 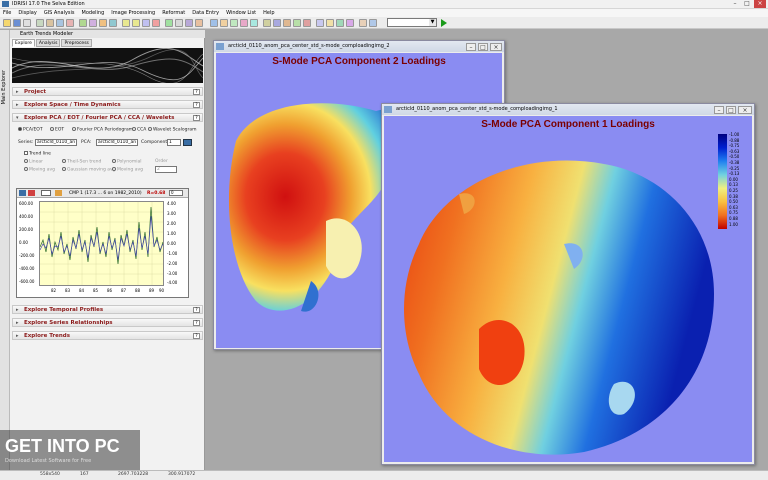 What do you see at coordinates (31, 193) in the screenshot?
I see `export-icon` at bounding box center [31, 193].